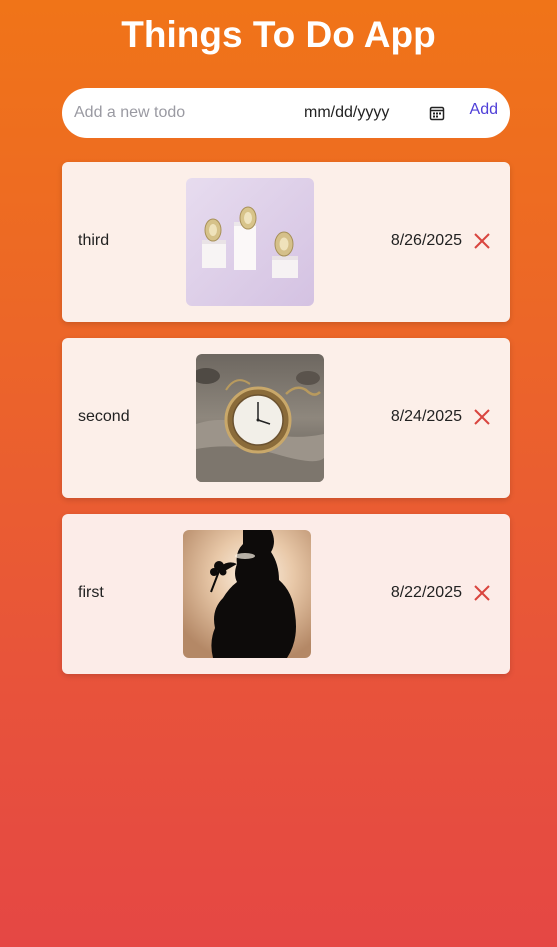  Describe the element at coordinates (426, 416) in the screenshot. I see `todo-date: 8/24/2025` at that location.